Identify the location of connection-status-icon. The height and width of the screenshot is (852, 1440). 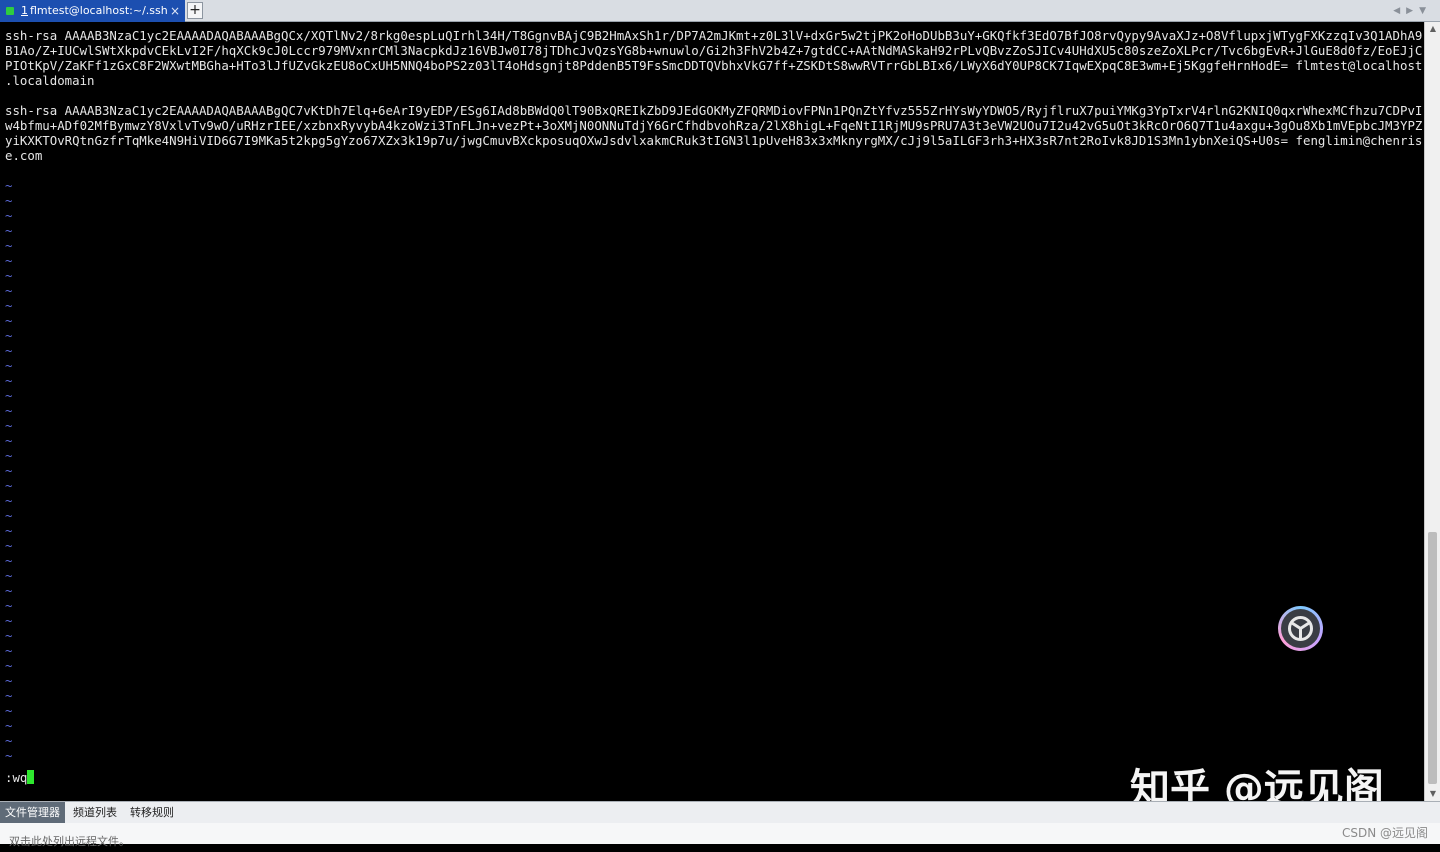
(10, 11).